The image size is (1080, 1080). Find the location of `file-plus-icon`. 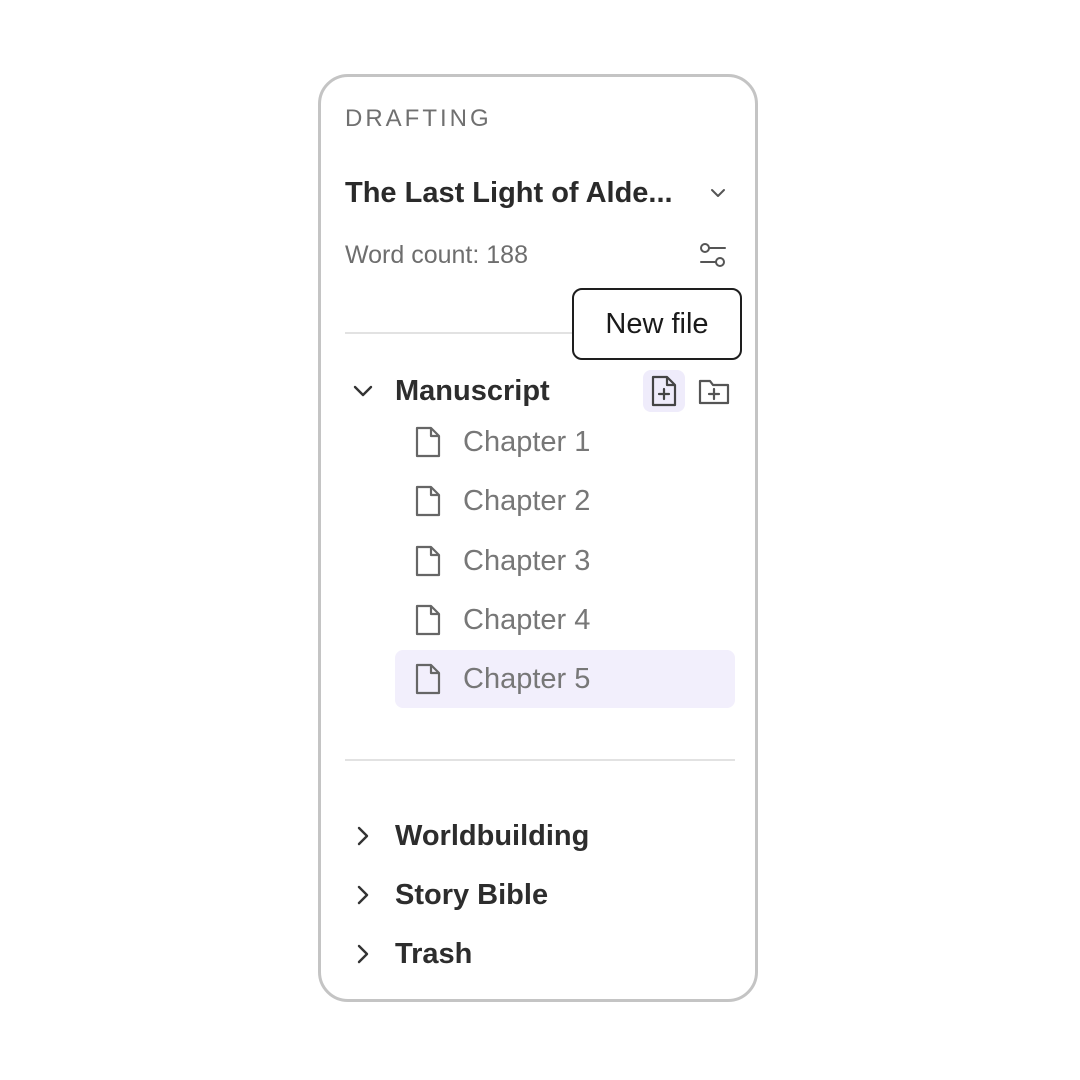

file-plus-icon is located at coordinates (664, 391).